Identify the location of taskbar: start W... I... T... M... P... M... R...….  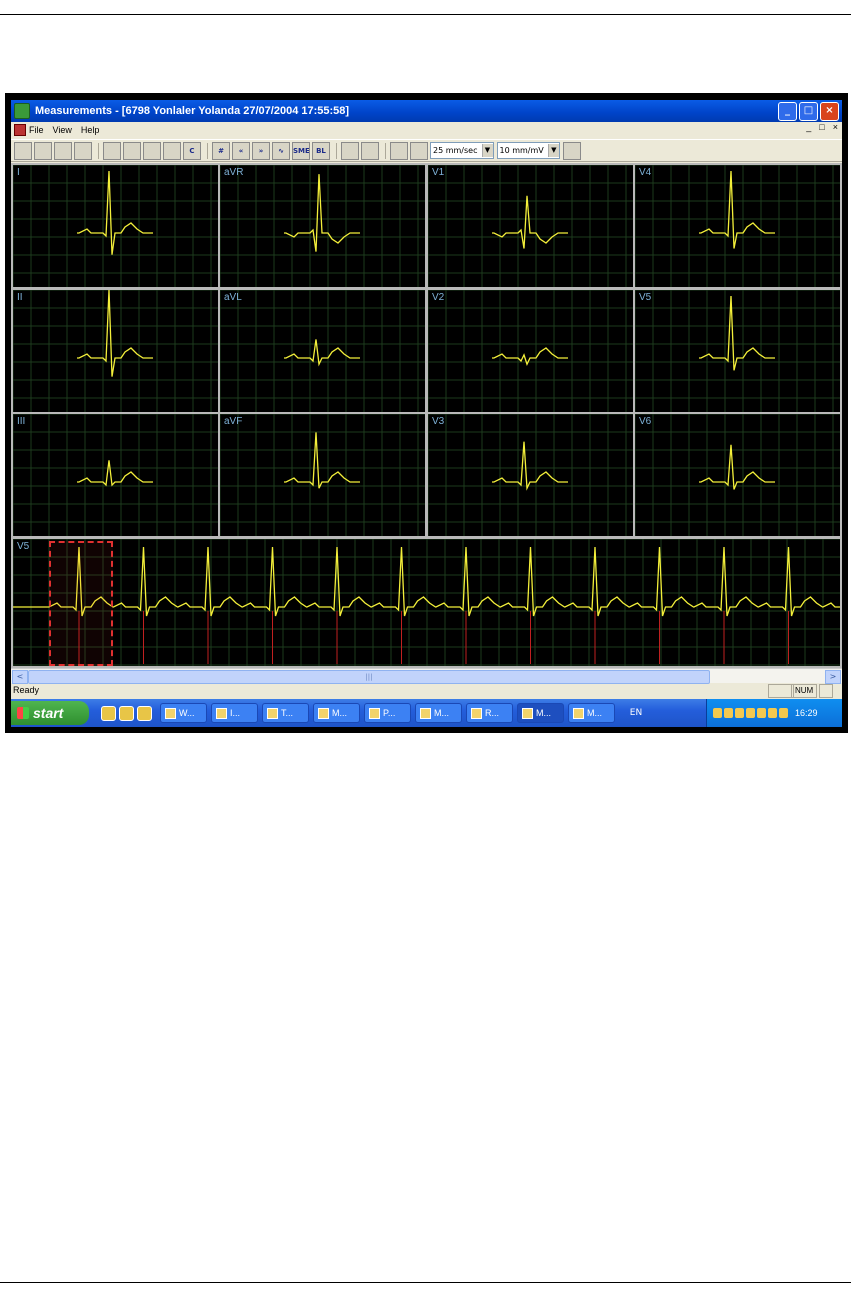
(426, 713).